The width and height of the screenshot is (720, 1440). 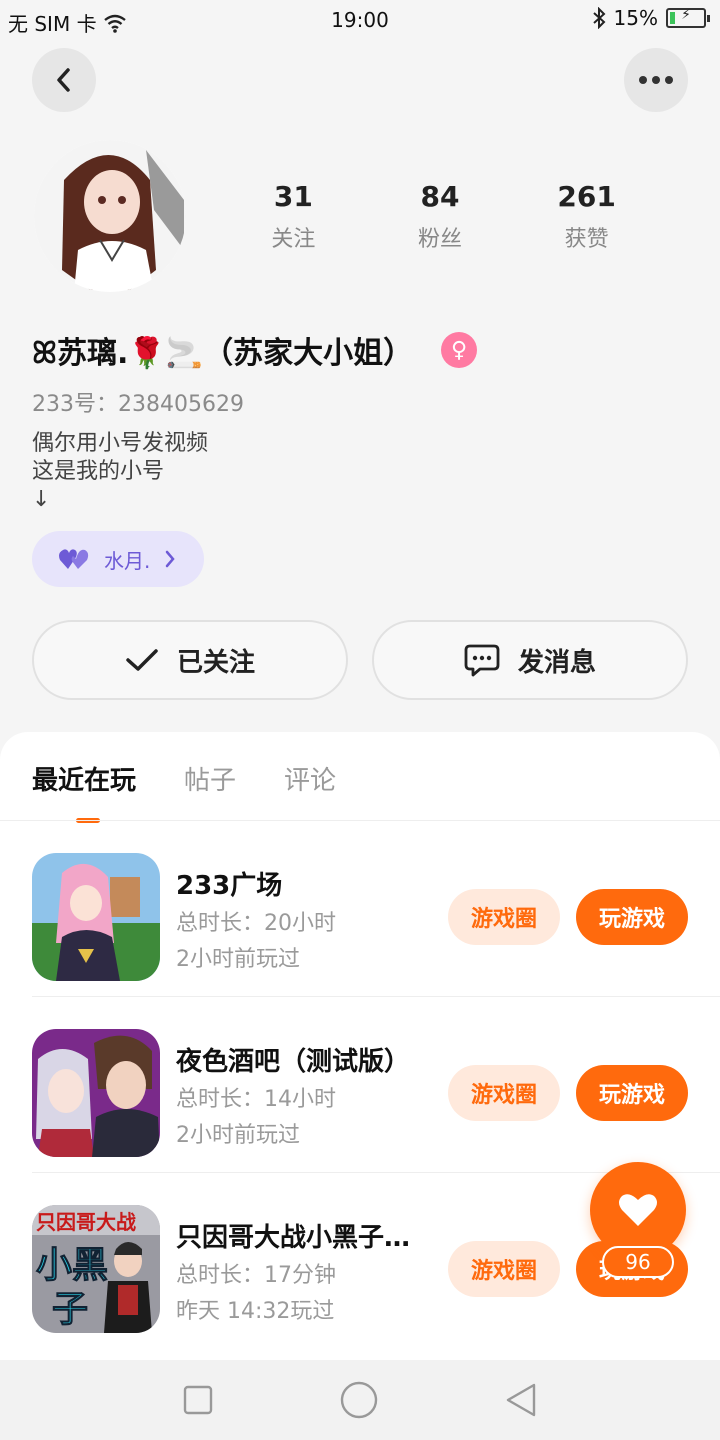 What do you see at coordinates (440, 196) in the screenshot?
I see `stat-value: 84` at bounding box center [440, 196].